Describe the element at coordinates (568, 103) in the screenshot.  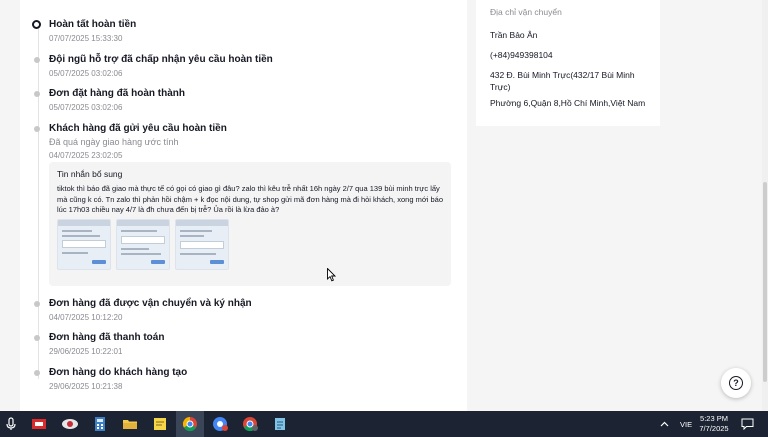
I see `address-ward-city: Phường 6,Quận 8,Hồ Chí Minh,Việt Nam` at that location.